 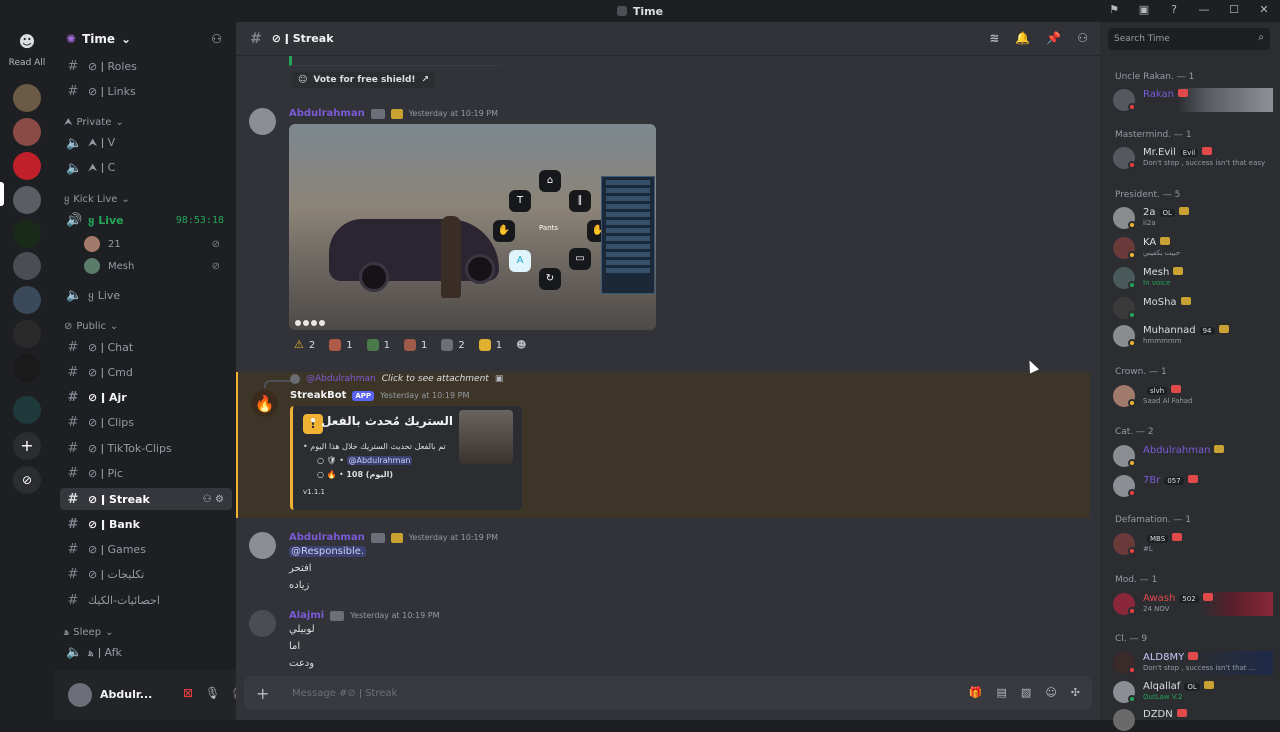 What do you see at coordinates (1050, 692) in the screenshot?
I see `emoji-icon: ☺` at bounding box center [1050, 692].